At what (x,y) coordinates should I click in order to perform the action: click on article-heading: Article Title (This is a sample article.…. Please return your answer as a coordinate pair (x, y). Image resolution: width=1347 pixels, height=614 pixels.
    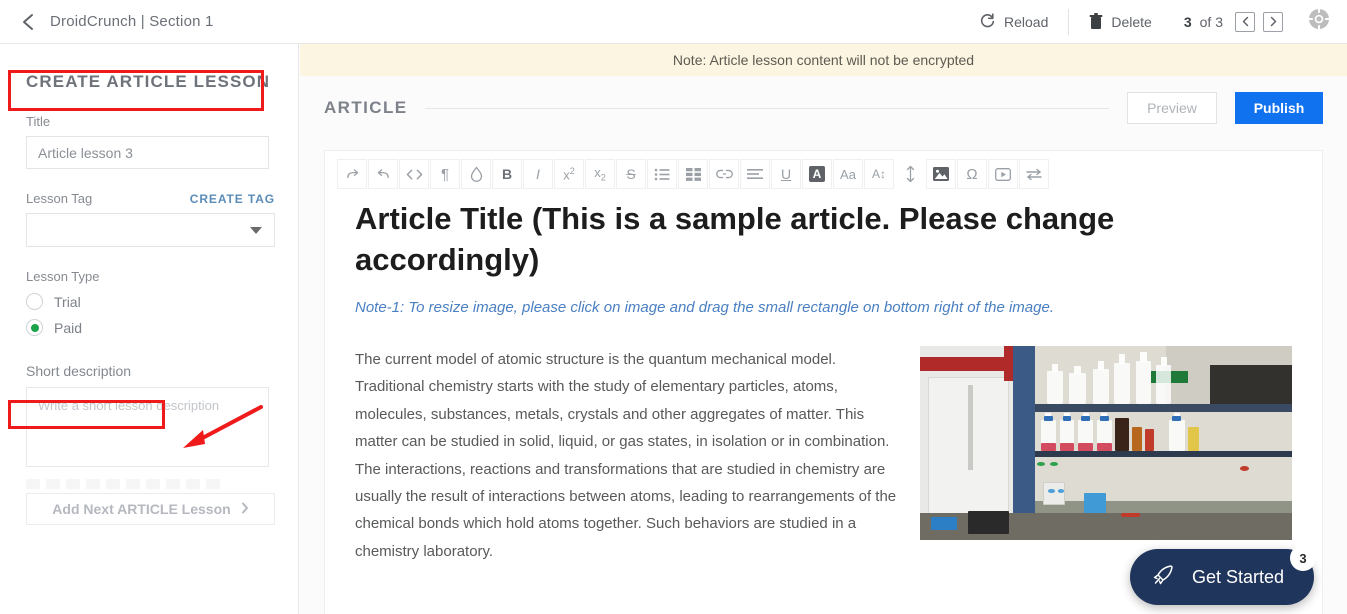
    Looking at the image, I should click on (735, 239).